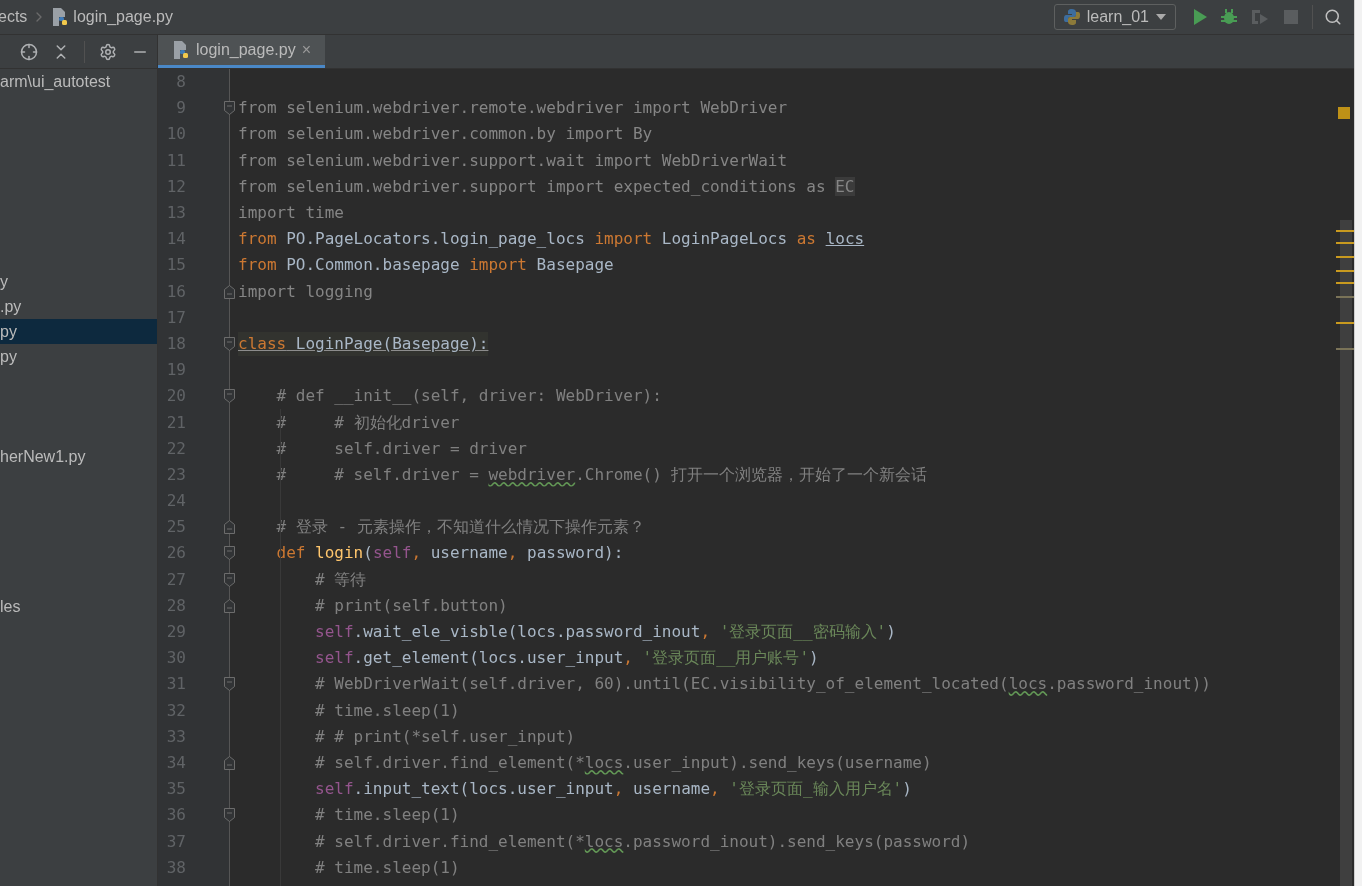  I want to click on tab-close-button: ×, so click(306, 50).